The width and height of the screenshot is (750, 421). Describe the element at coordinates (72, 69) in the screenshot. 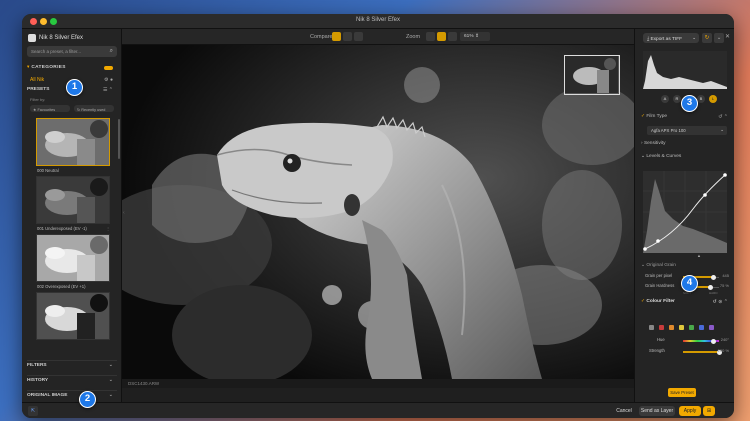

I see `categories-header: ▾ CATEGORIES` at that location.